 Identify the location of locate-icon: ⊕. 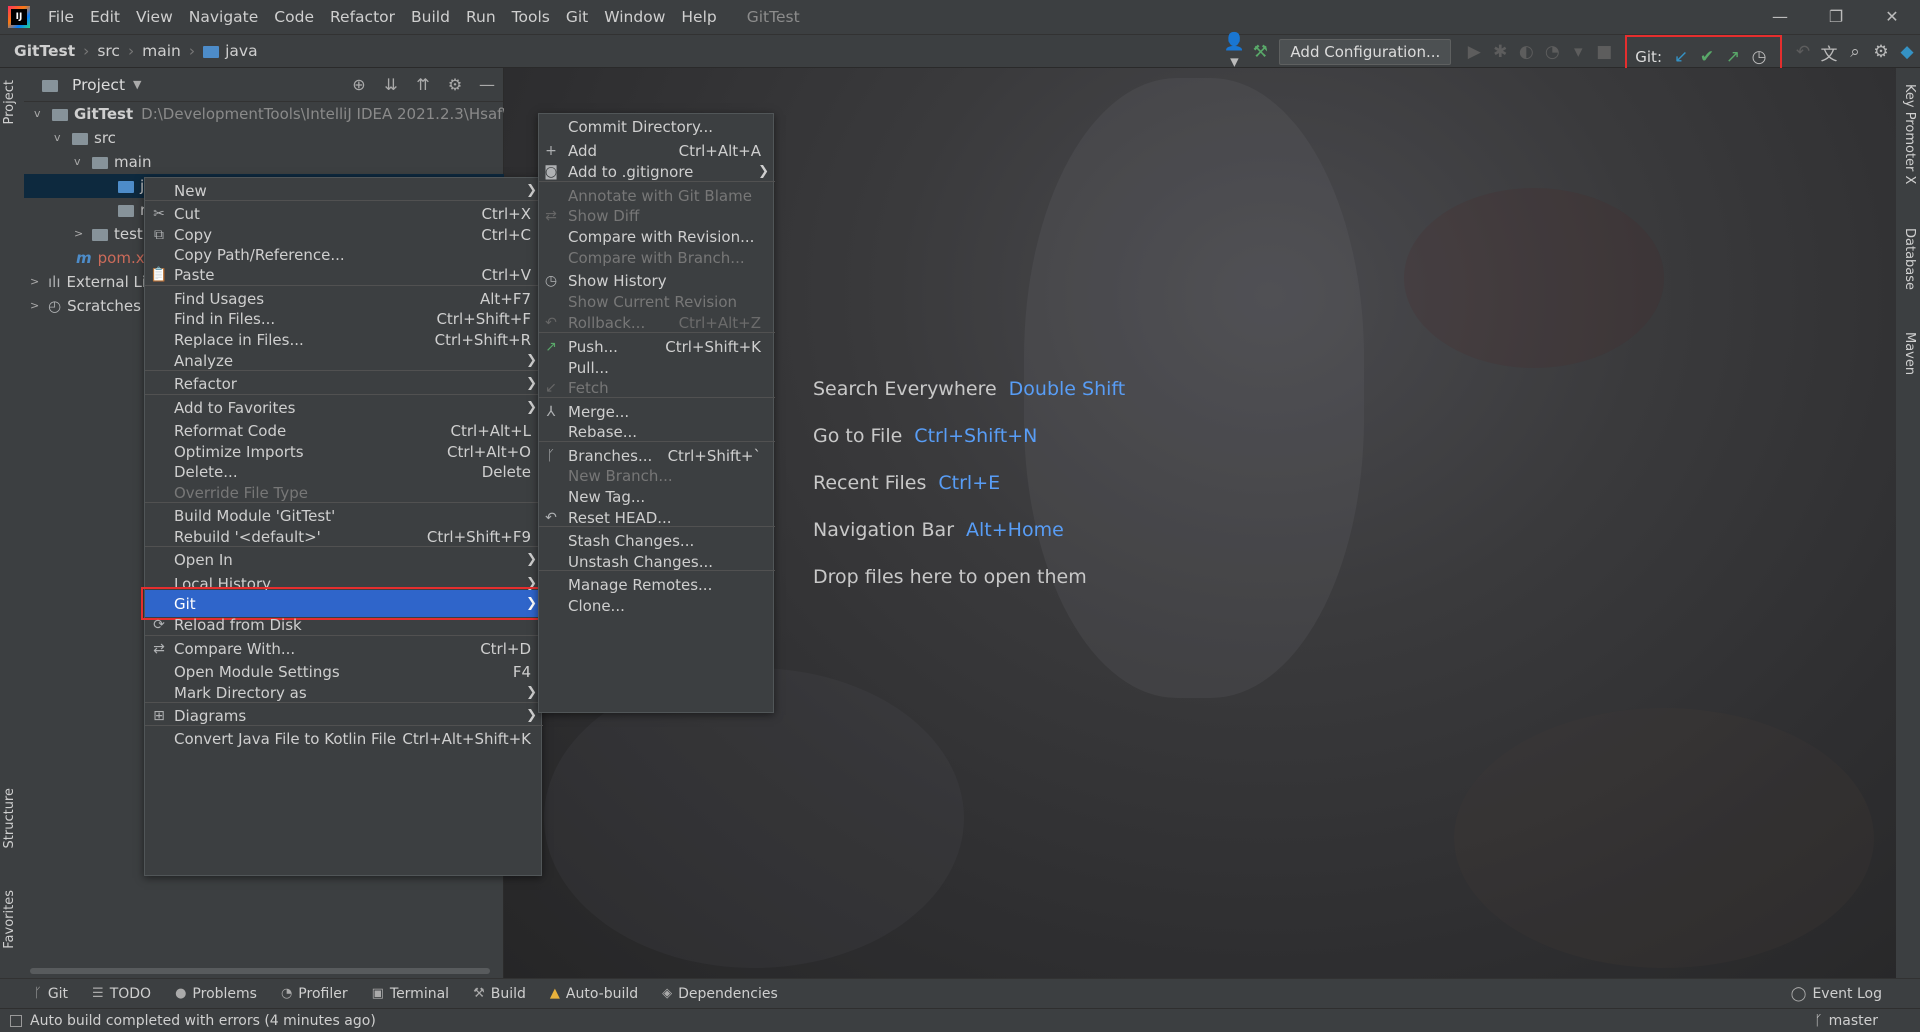
(359, 84).